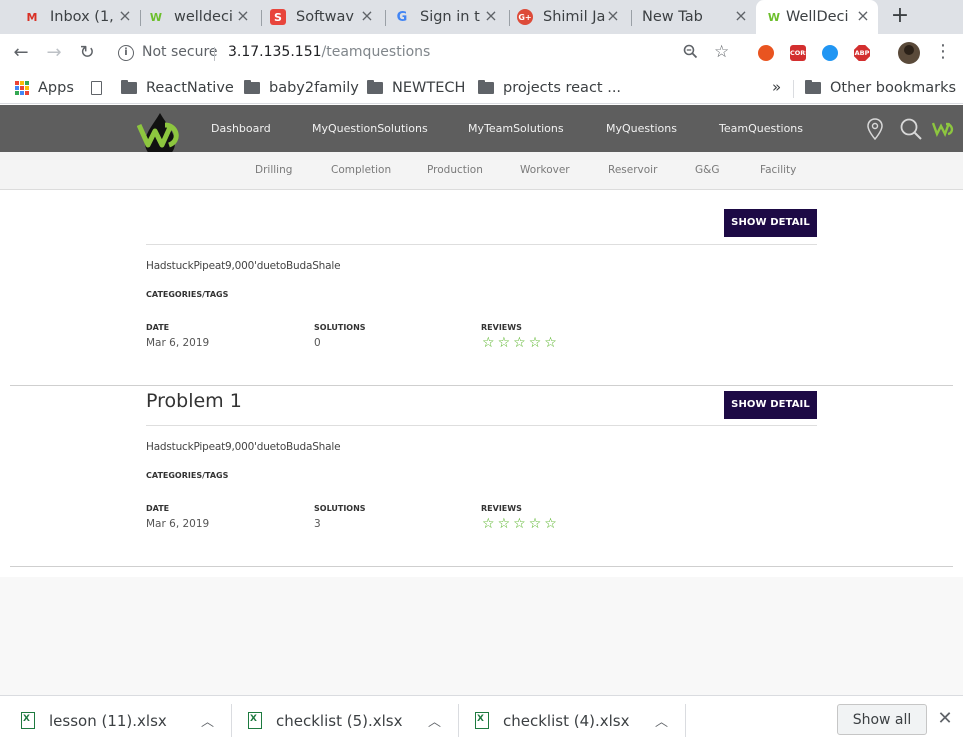  What do you see at coordinates (778, 170) in the screenshot?
I see `subnav-facility: Facility` at bounding box center [778, 170].